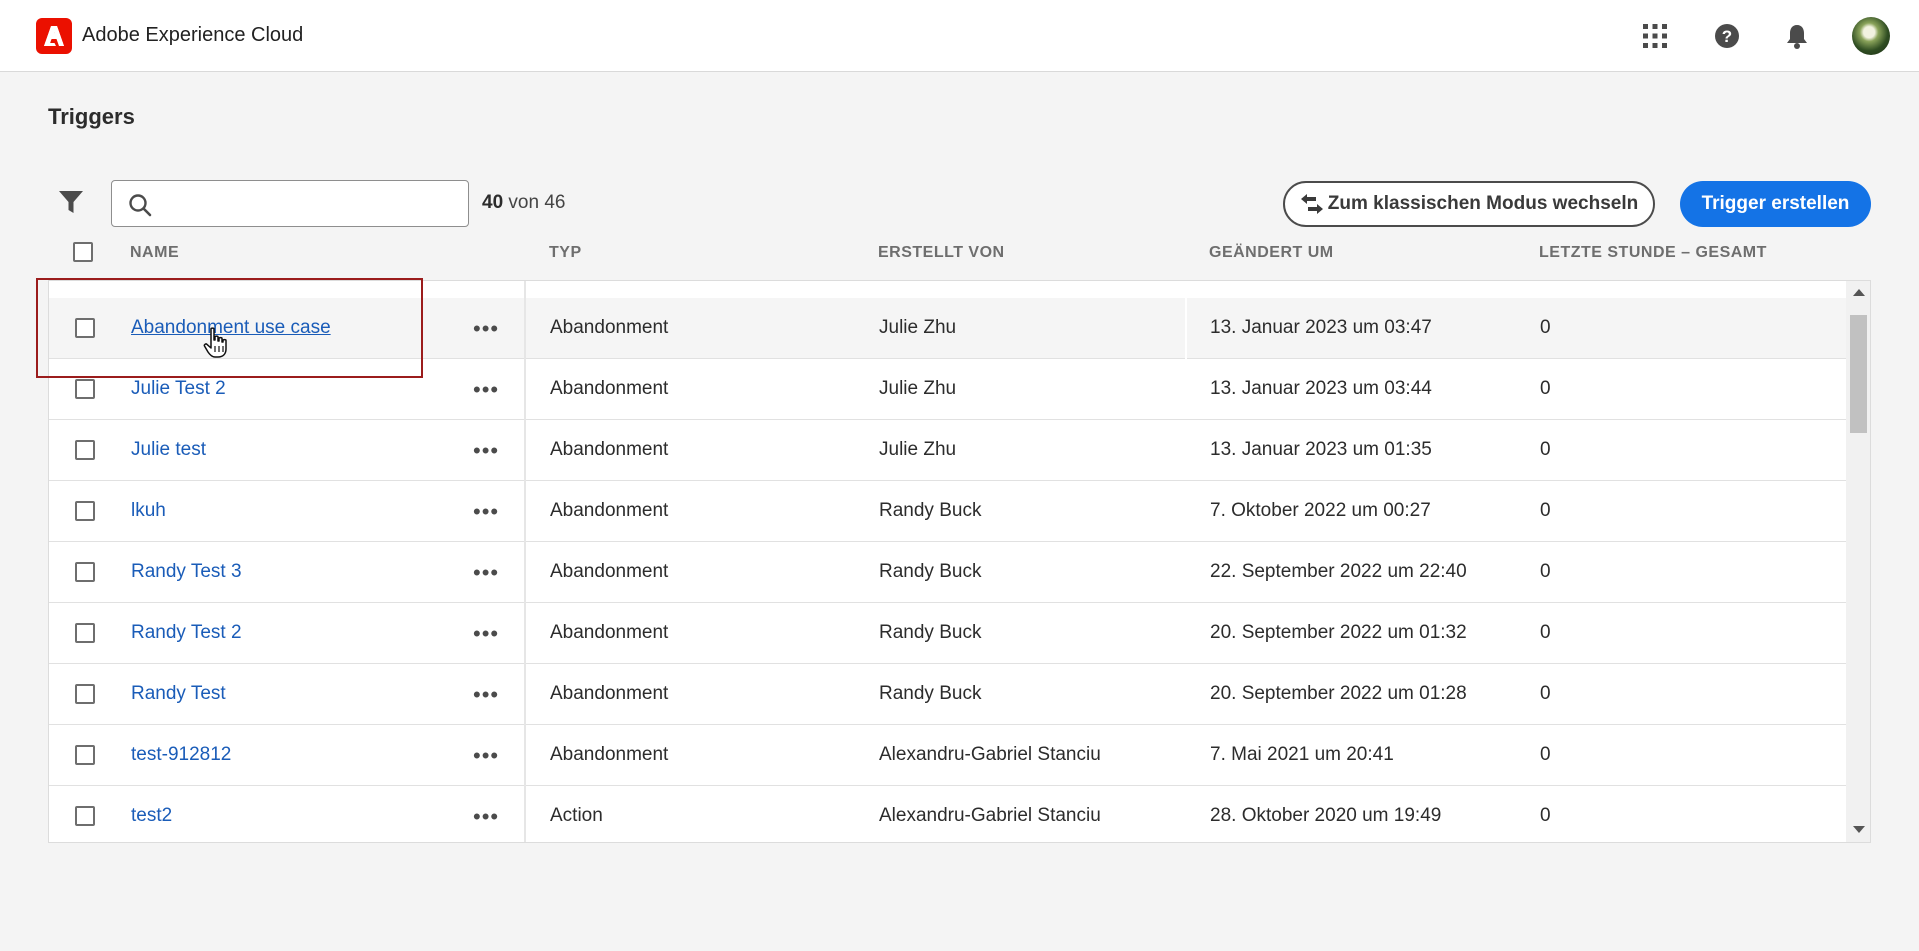 The height and width of the screenshot is (951, 1919). I want to click on trigger-modified: 7. Oktober 2022 um 00:27, so click(1320, 510).